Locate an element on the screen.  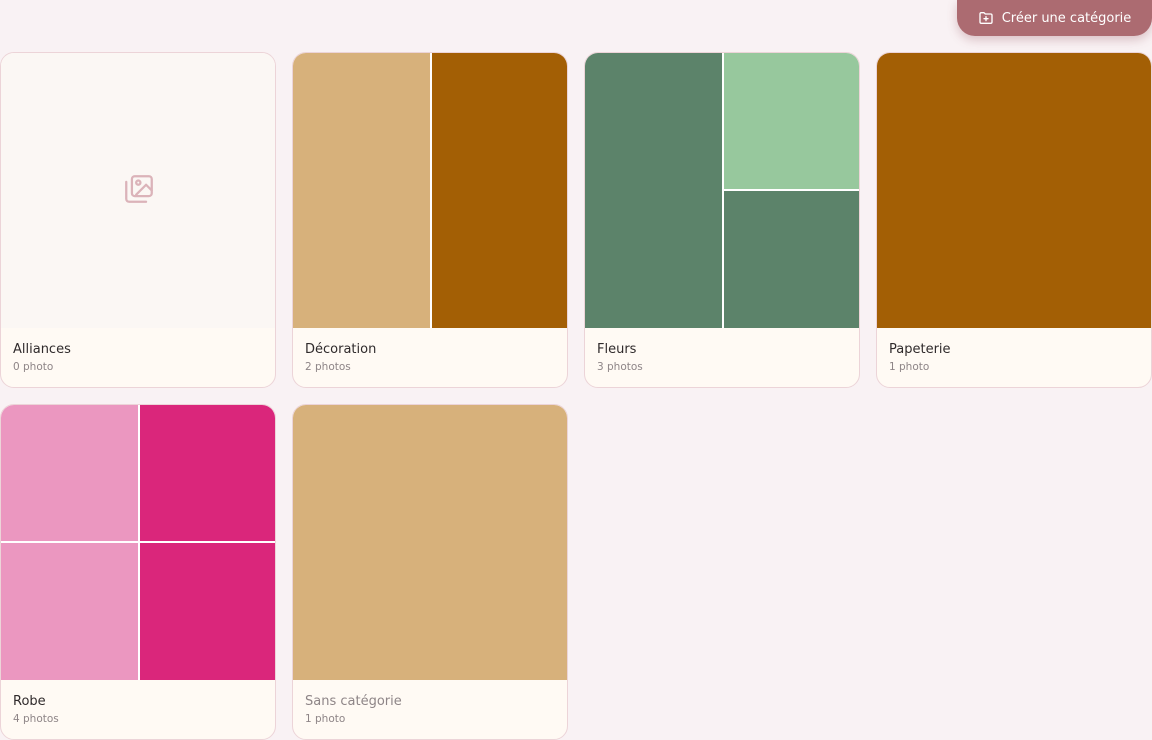
category-card-alliances: Alliances 0 photo is located at coordinates (138, 220).